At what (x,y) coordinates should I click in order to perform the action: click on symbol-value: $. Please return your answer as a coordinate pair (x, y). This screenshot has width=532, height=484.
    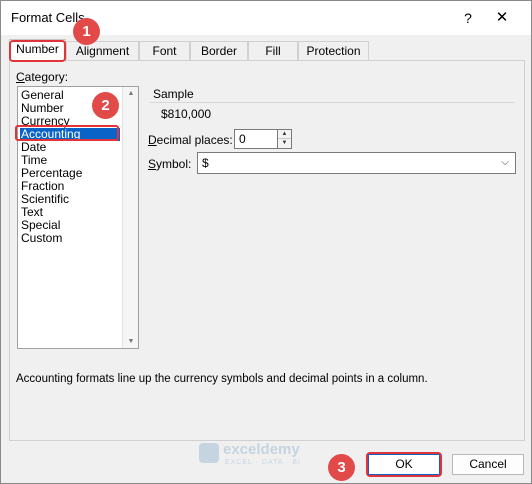
    Looking at the image, I should click on (205, 163).